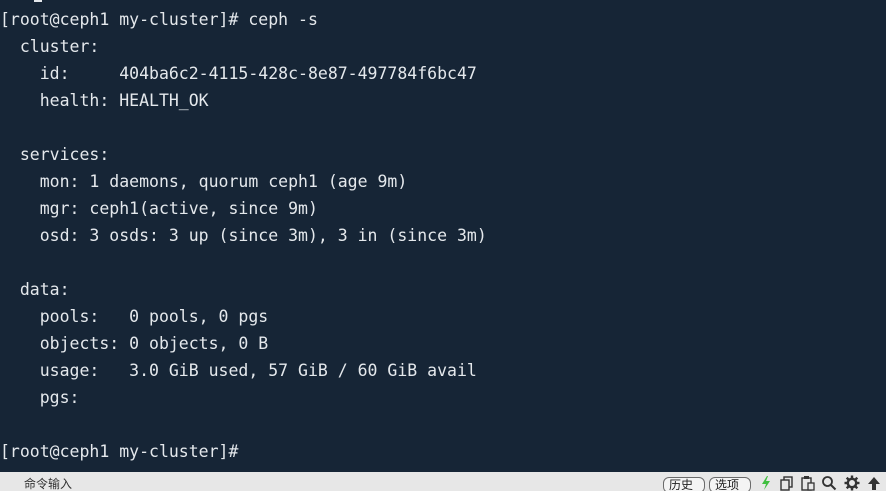  I want to click on up-arrow-icon, so click(874, 483).